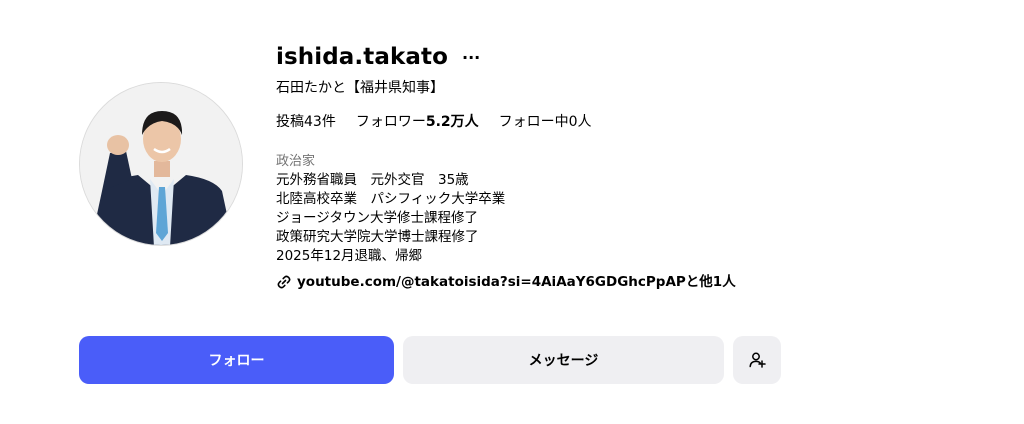  I want to click on full-name: 石田たかと【福井県知事】, so click(360, 88).